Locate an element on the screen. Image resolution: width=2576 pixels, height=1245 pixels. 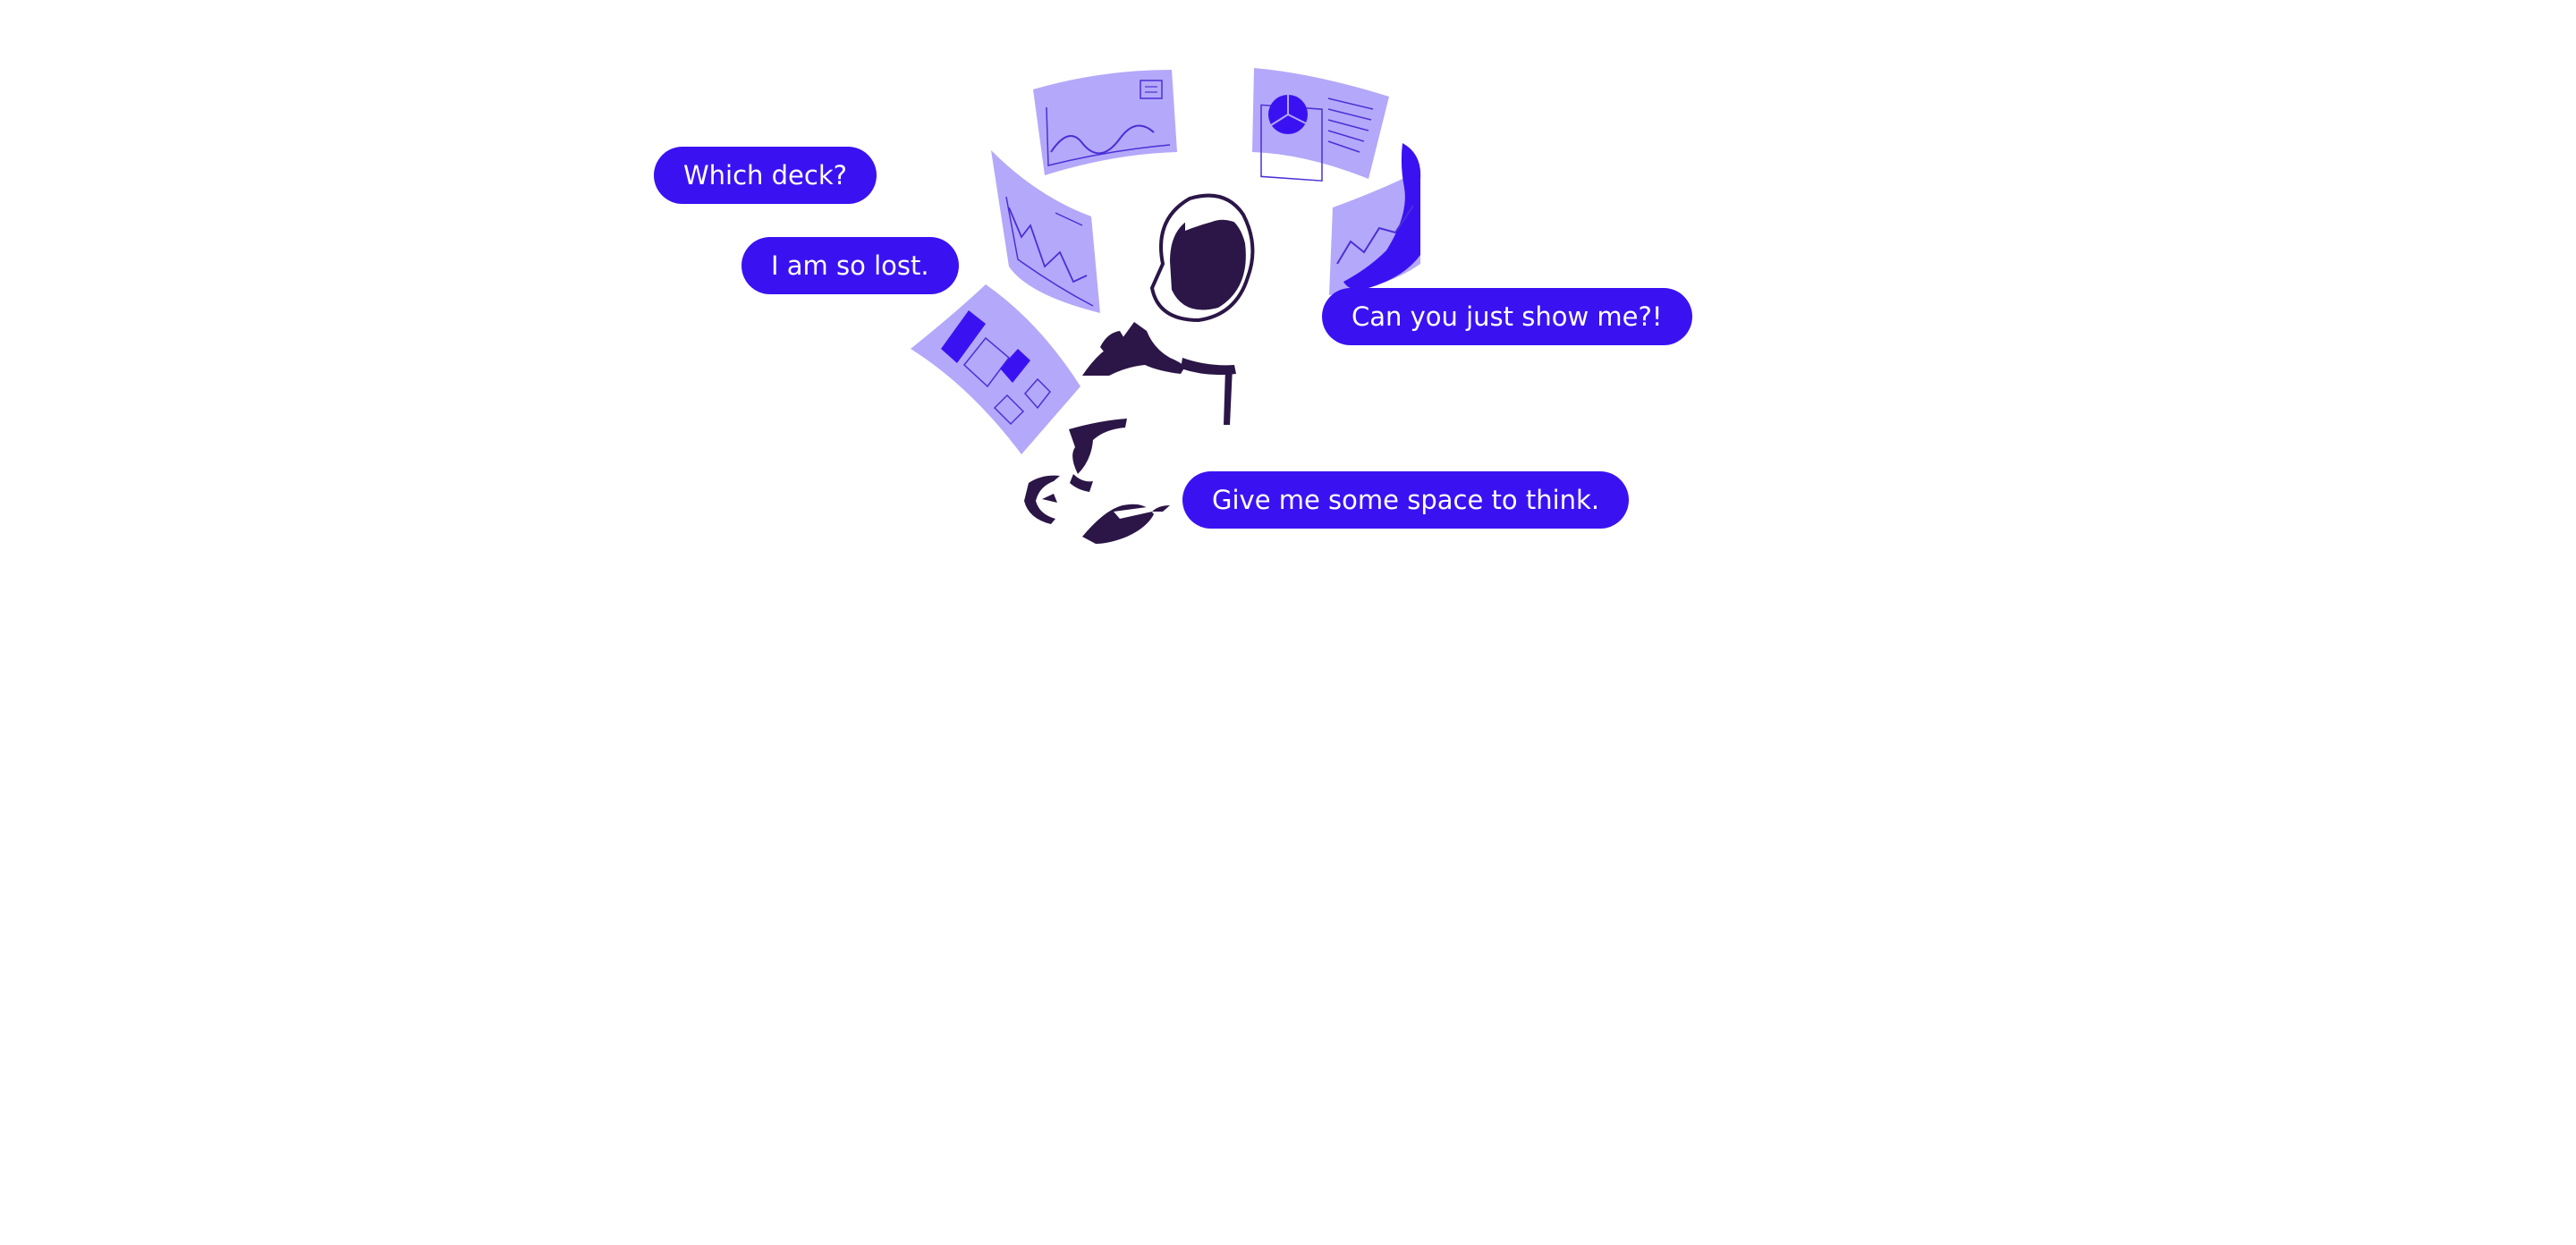
layout-card is located at coordinates (995, 369).